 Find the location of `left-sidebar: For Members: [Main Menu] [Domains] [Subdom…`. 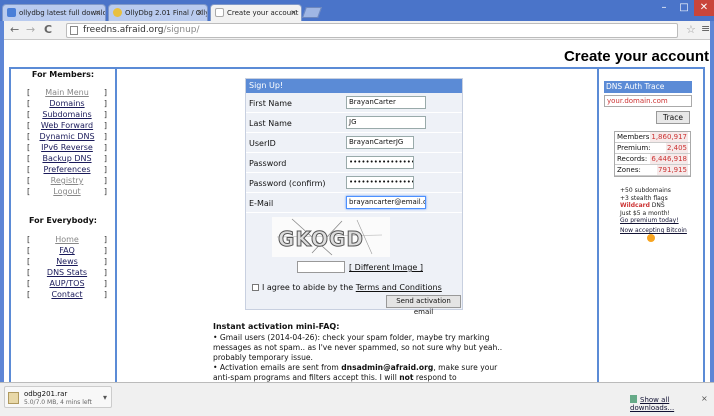

left-sidebar: For Members: [Main Menu] [Domains] [Subdom… is located at coordinates (63, 224).